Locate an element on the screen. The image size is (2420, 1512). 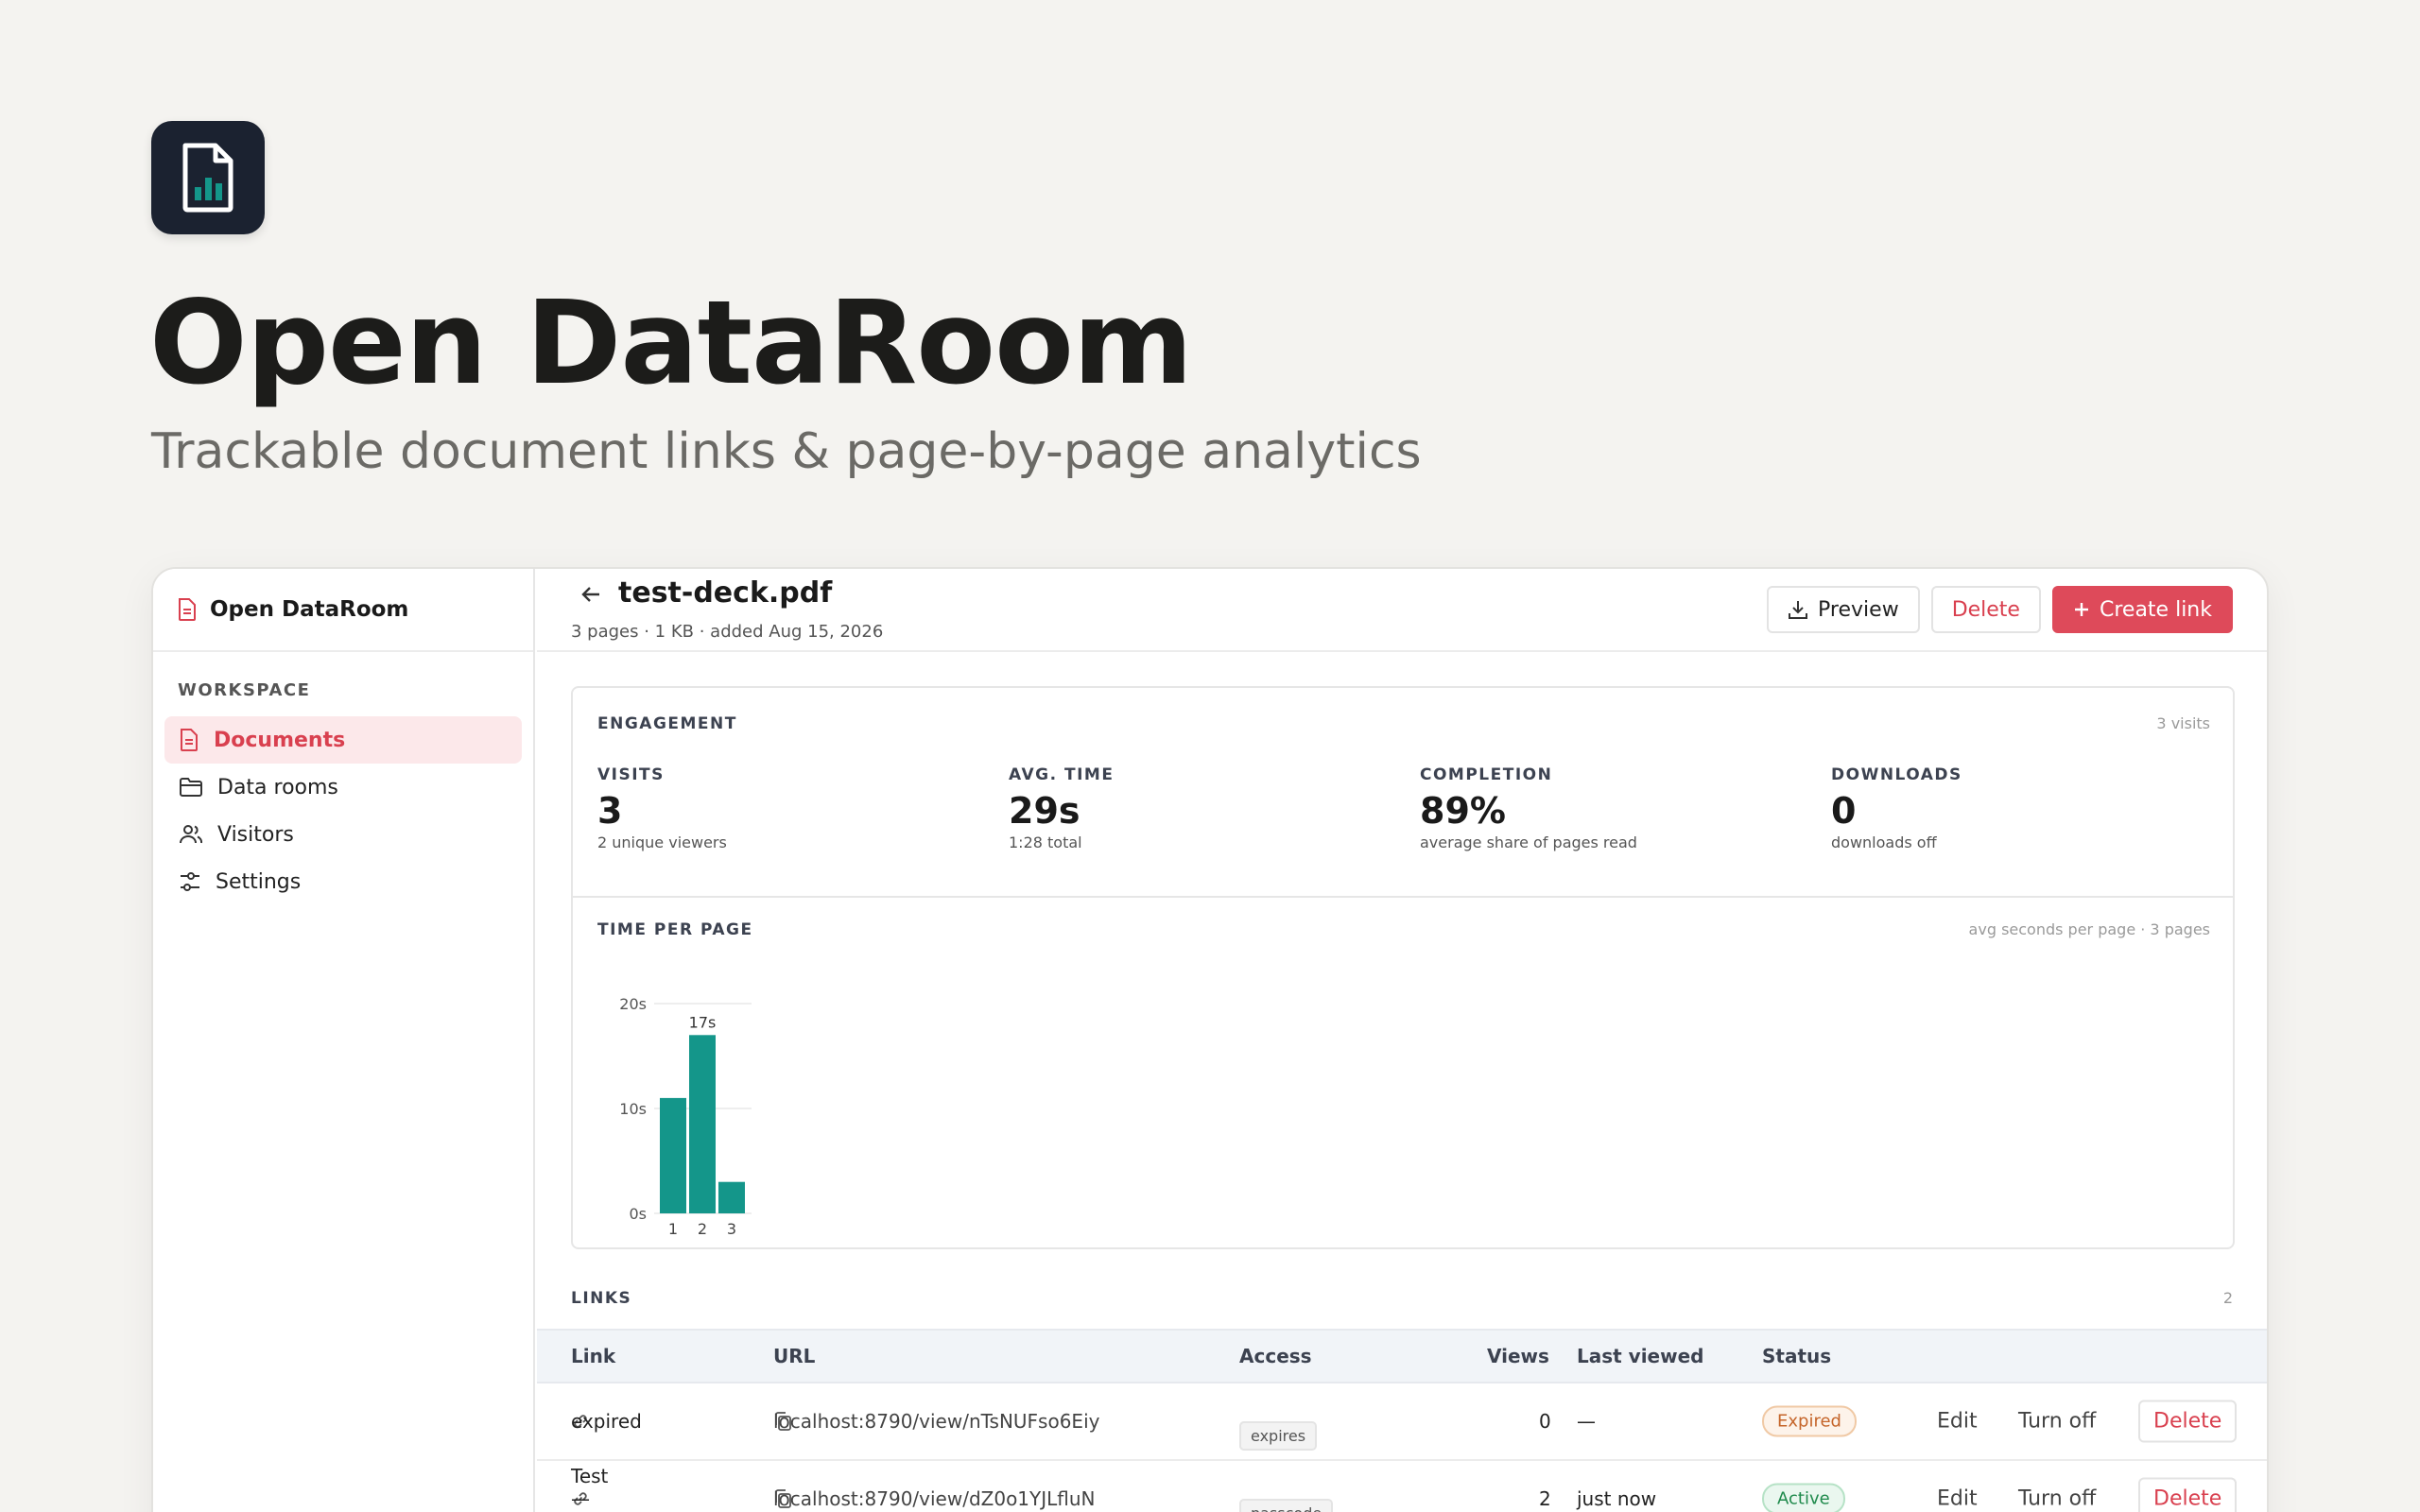
status-badge: Expired is located at coordinates (1809, 1421).